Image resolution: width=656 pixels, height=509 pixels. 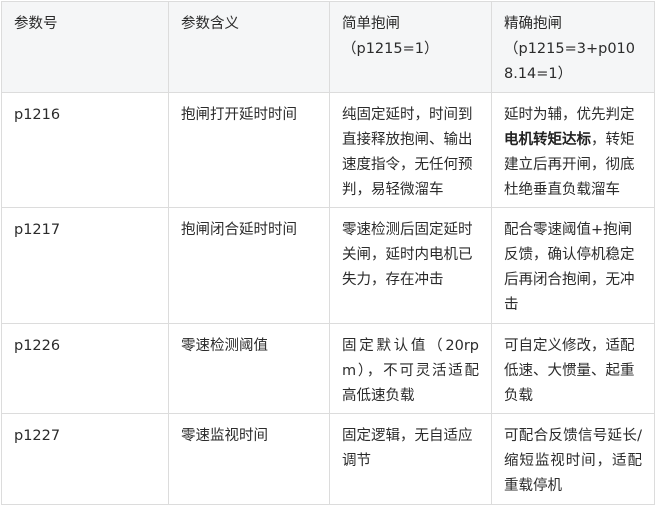 What do you see at coordinates (249, 265) in the screenshot?
I see `cell-meaning: 抱闸闭合延时时间` at bounding box center [249, 265].